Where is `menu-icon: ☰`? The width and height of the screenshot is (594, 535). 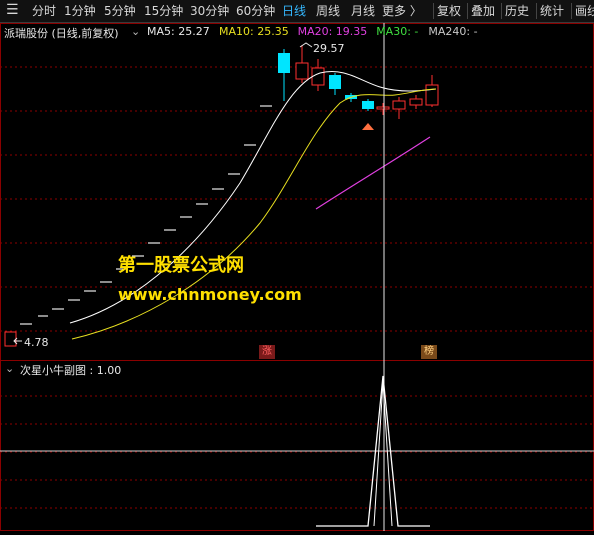
menu-icon: ☰ is located at coordinates (12, 10).